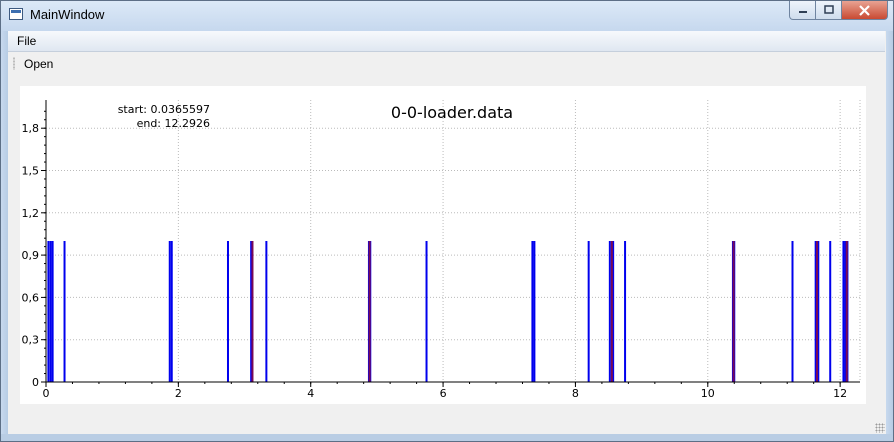 This screenshot has height=442, width=894. I want to click on window-controls, so click(838, 11).